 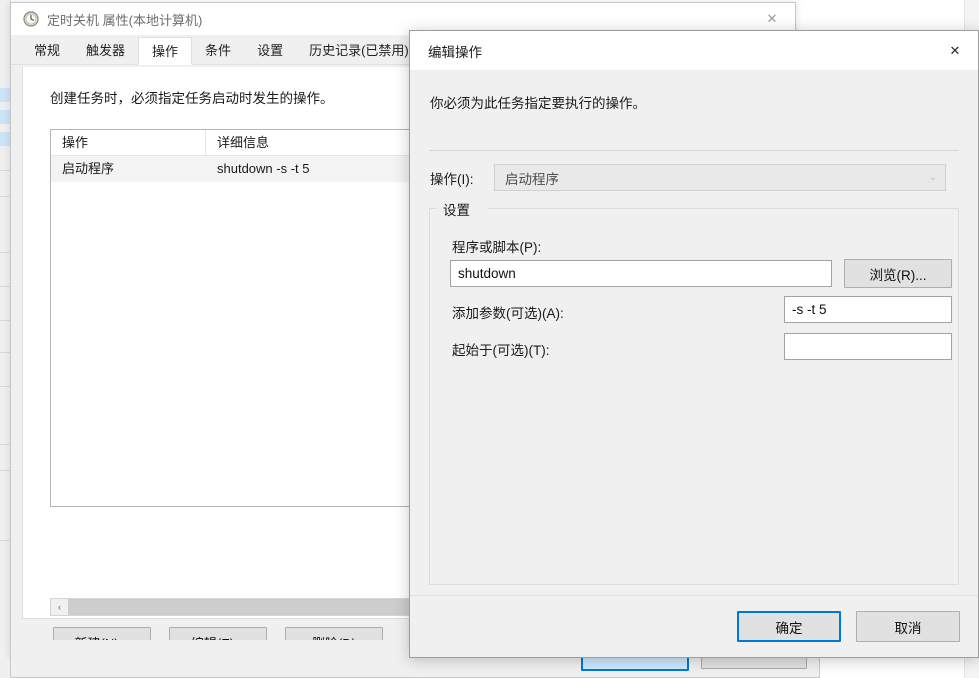 What do you see at coordinates (538, 103) in the screenshot?
I see `dialog-description: 你必须为此任务指定要执行的操作。` at bounding box center [538, 103].